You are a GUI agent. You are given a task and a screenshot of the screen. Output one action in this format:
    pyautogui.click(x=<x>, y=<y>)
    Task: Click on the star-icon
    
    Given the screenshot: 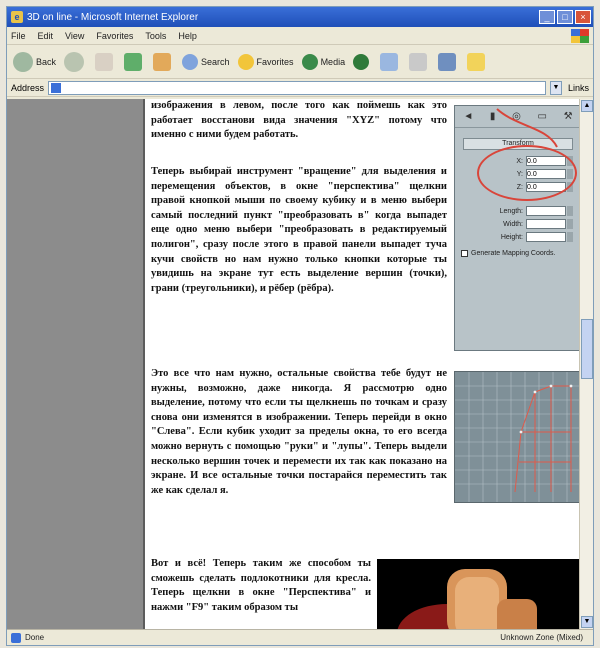 What is the action you would take?
    pyautogui.click(x=245, y=61)
    